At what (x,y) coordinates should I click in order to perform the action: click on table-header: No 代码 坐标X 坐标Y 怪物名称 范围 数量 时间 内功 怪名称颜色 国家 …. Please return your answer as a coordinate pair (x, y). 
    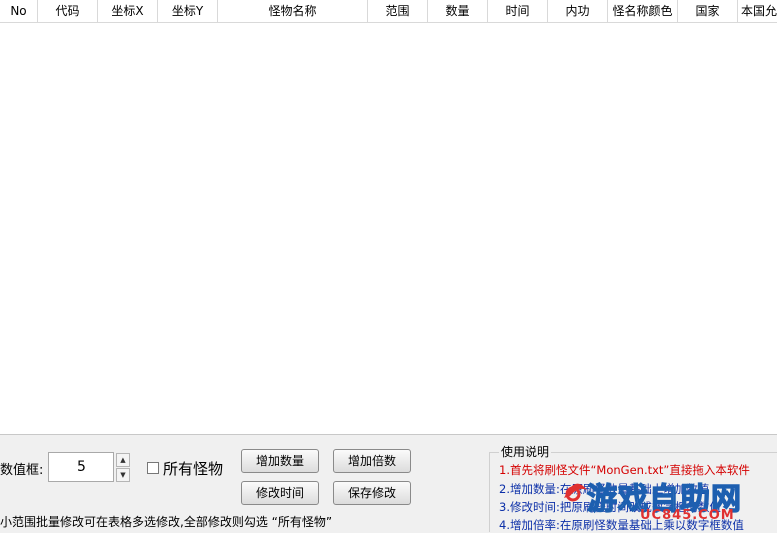
    Looking at the image, I should click on (388, 11).